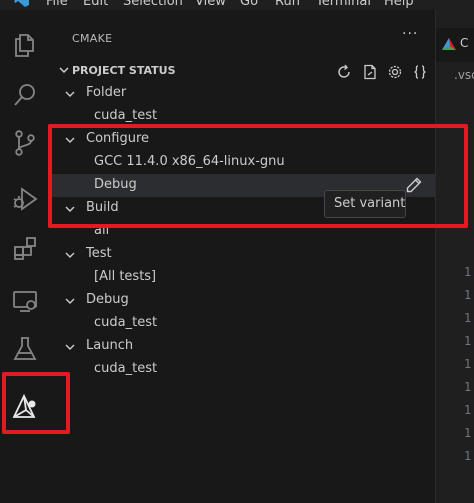 The height and width of the screenshot is (503, 474). I want to click on run-debug-button, so click(25, 199).